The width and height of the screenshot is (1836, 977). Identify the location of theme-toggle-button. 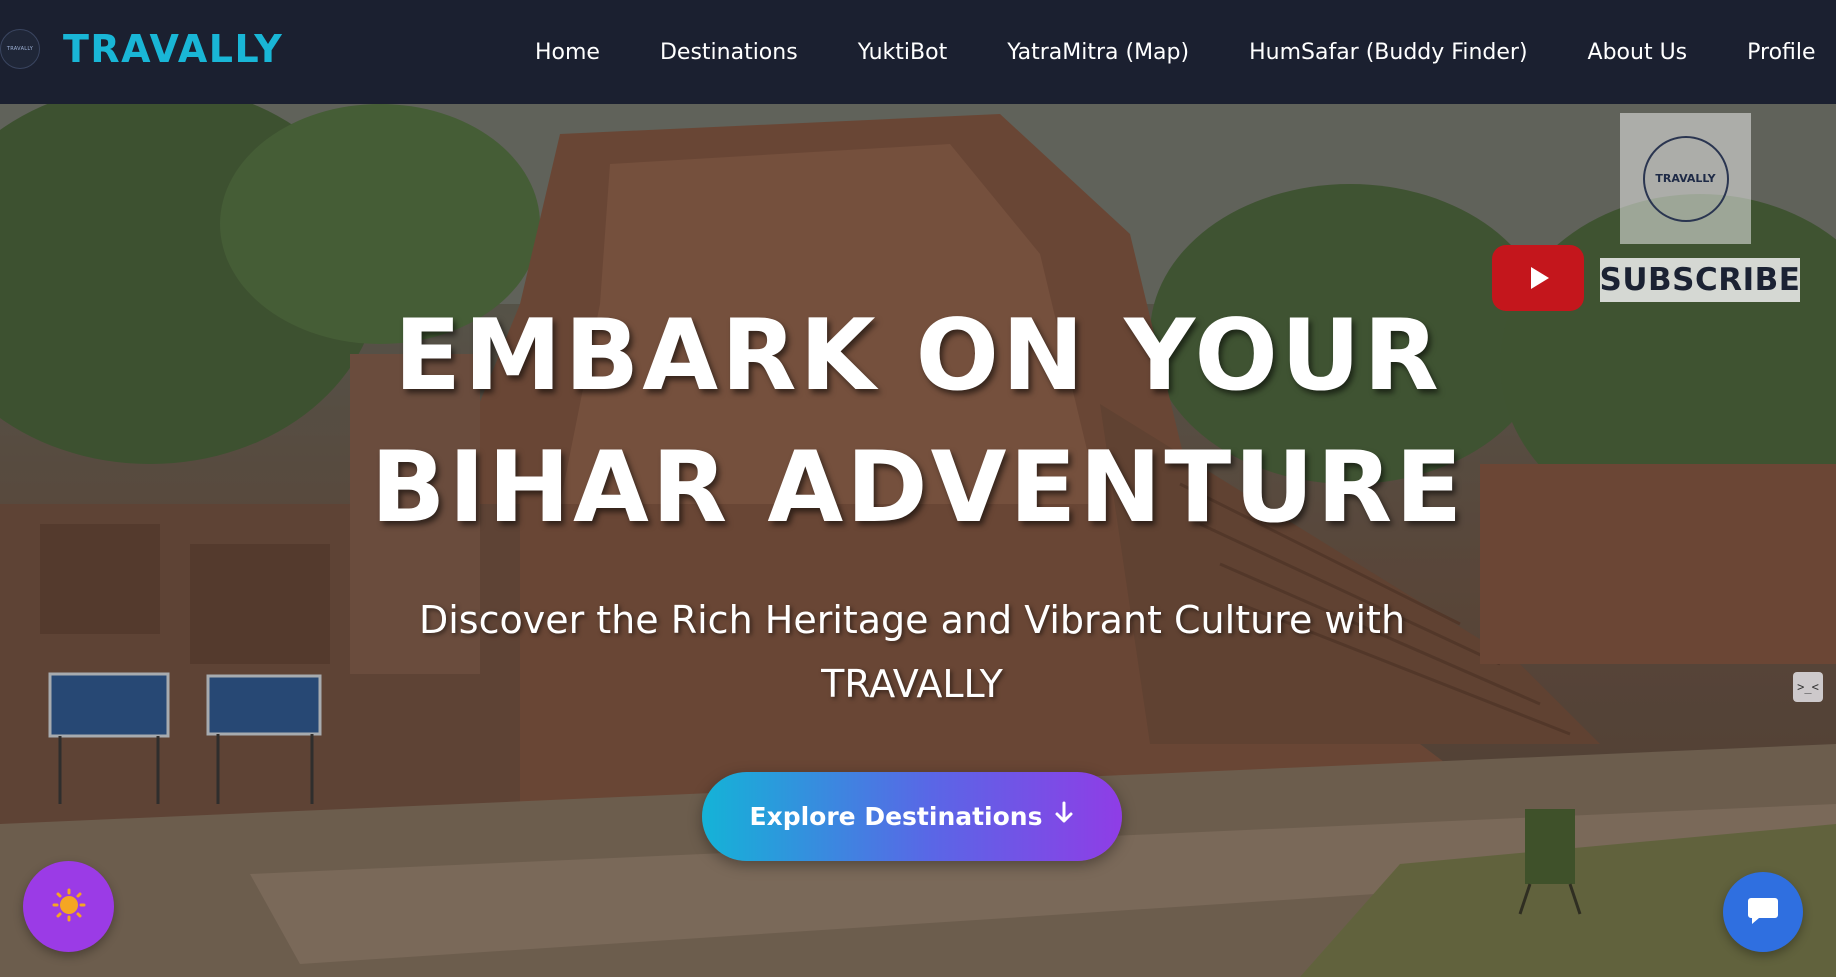
(68, 906).